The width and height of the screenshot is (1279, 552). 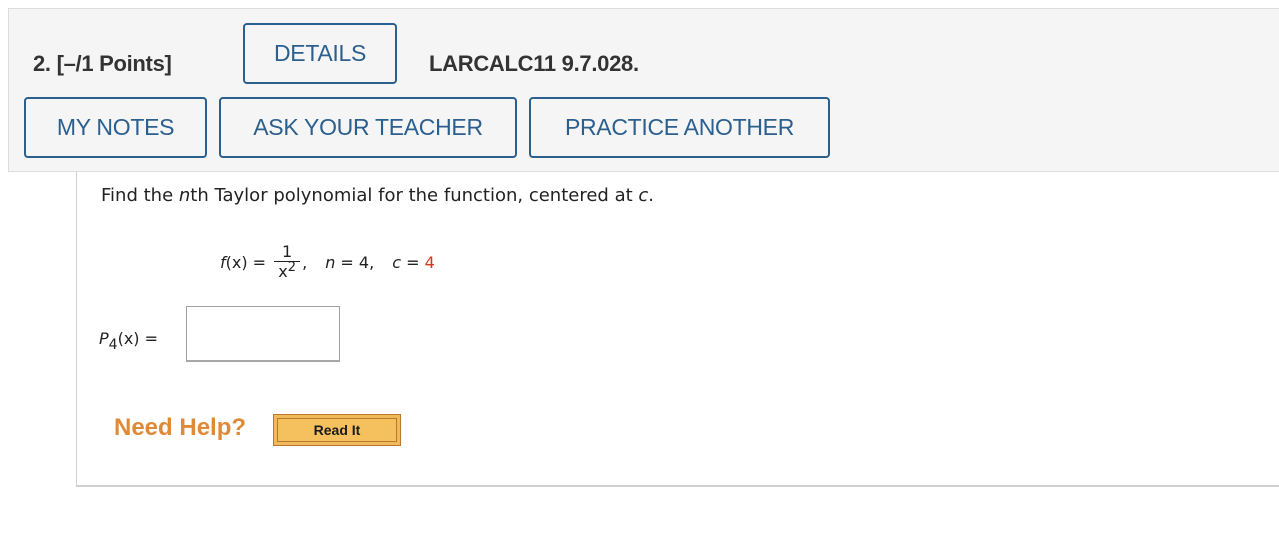 What do you see at coordinates (651, 195) in the screenshot?
I see `prompt-text: .` at bounding box center [651, 195].